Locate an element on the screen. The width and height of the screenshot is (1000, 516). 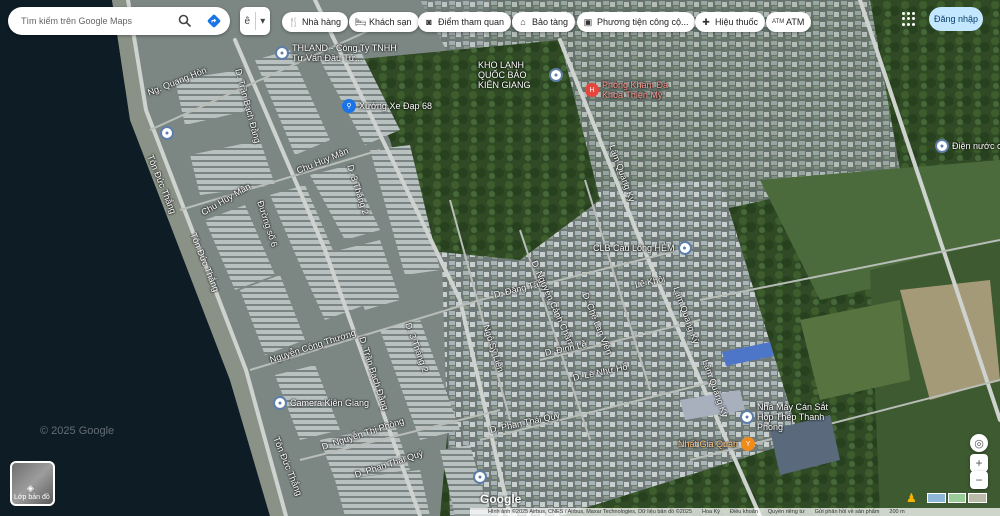
chip-restaurants: 🍴 Nhà hàng is located at coordinates (315, 22).